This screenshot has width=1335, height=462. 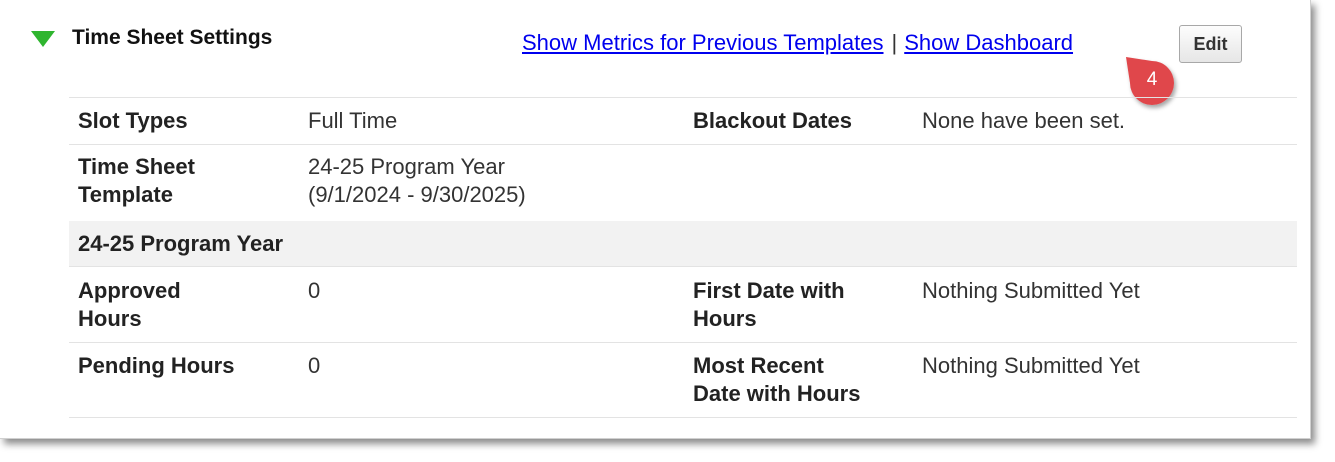 I want to click on first-date-label-line: First Date with, so click(x=769, y=290).